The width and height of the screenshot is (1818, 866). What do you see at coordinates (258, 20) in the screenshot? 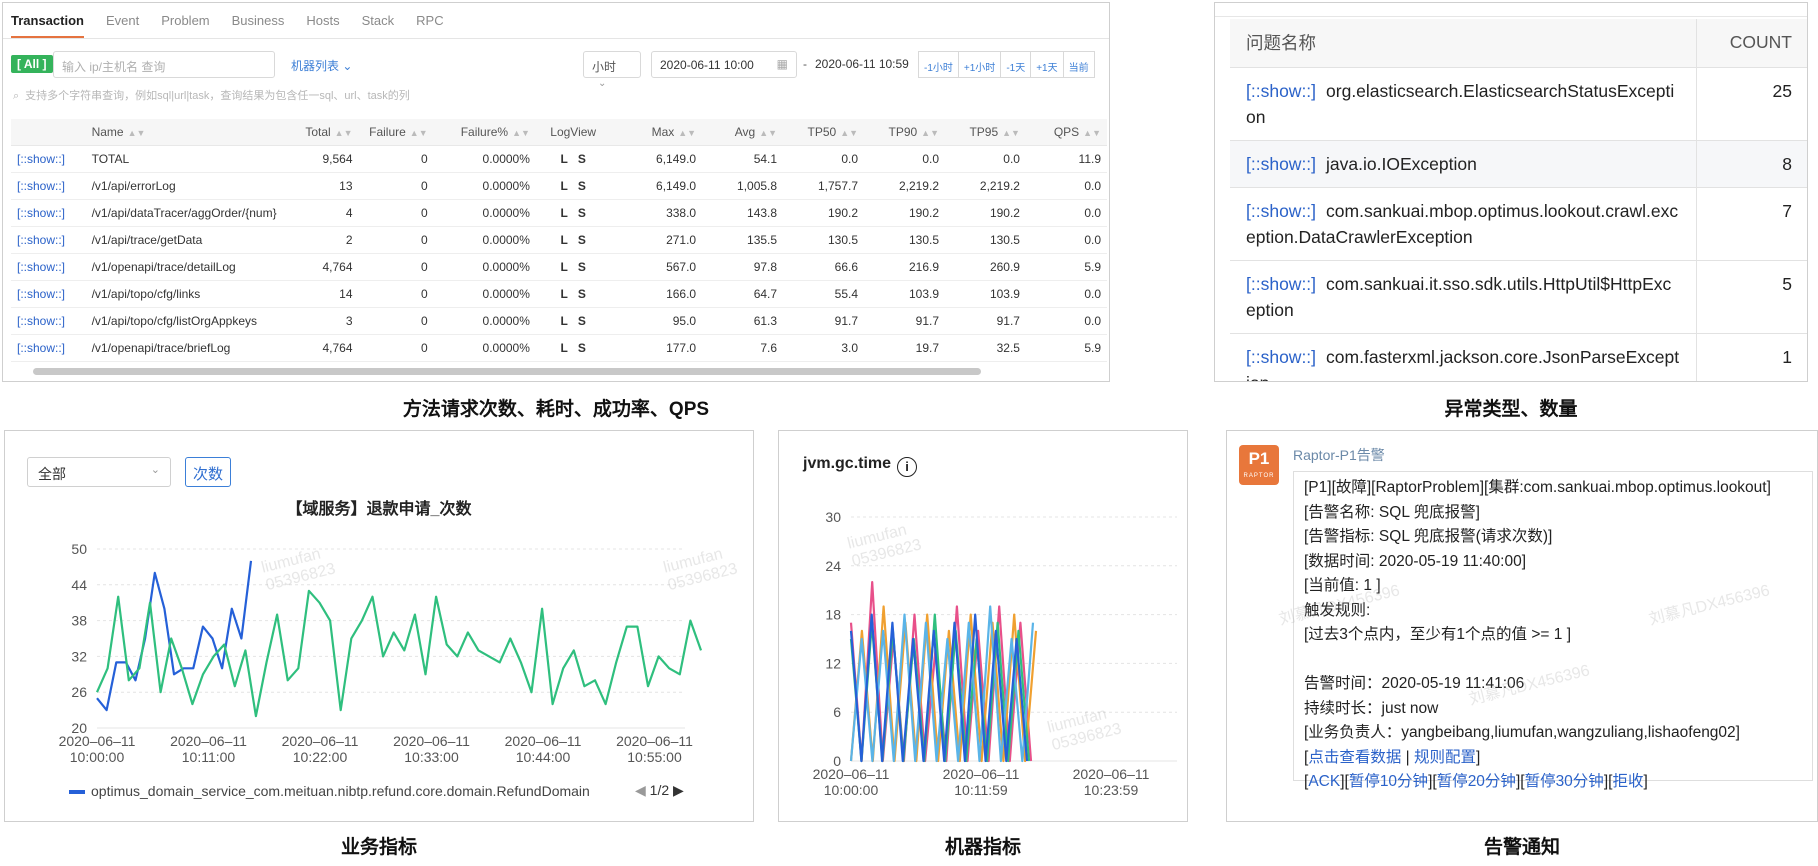
I see `tab-business: Business` at bounding box center [258, 20].